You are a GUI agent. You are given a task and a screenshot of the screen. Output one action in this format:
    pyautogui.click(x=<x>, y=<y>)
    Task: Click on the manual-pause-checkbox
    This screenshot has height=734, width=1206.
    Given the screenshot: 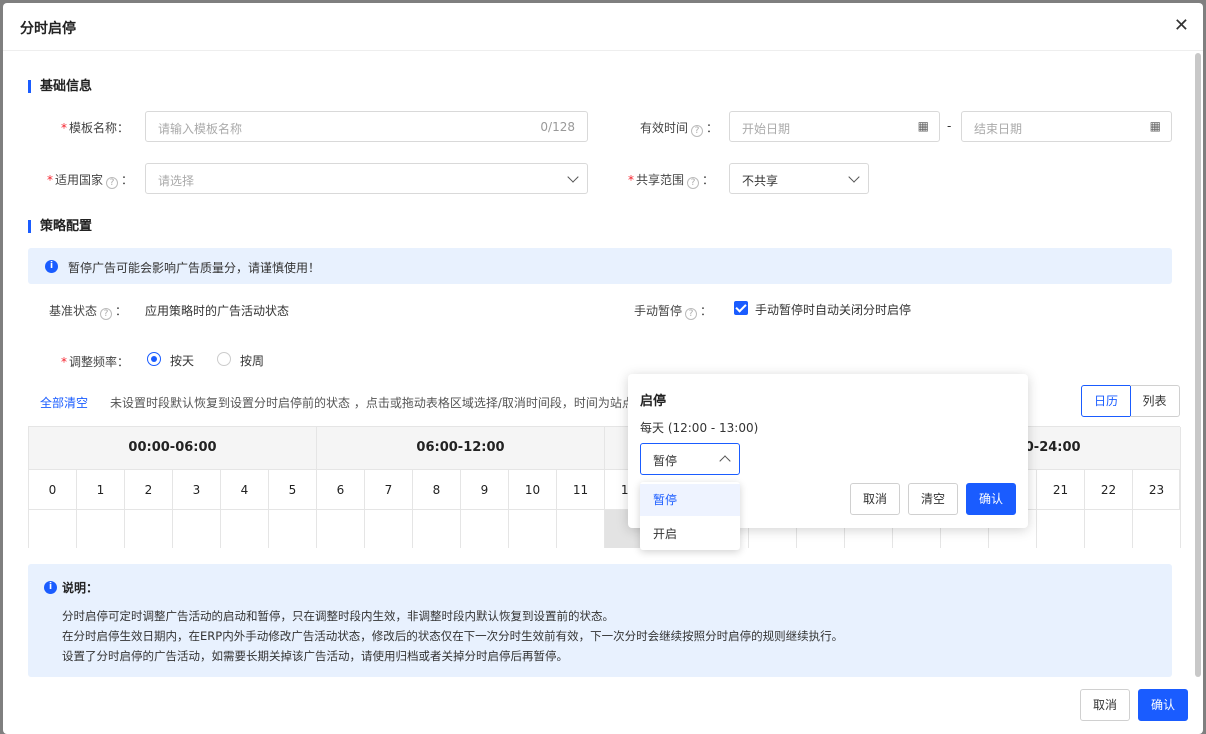 What is the action you would take?
    pyautogui.click(x=741, y=308)
    